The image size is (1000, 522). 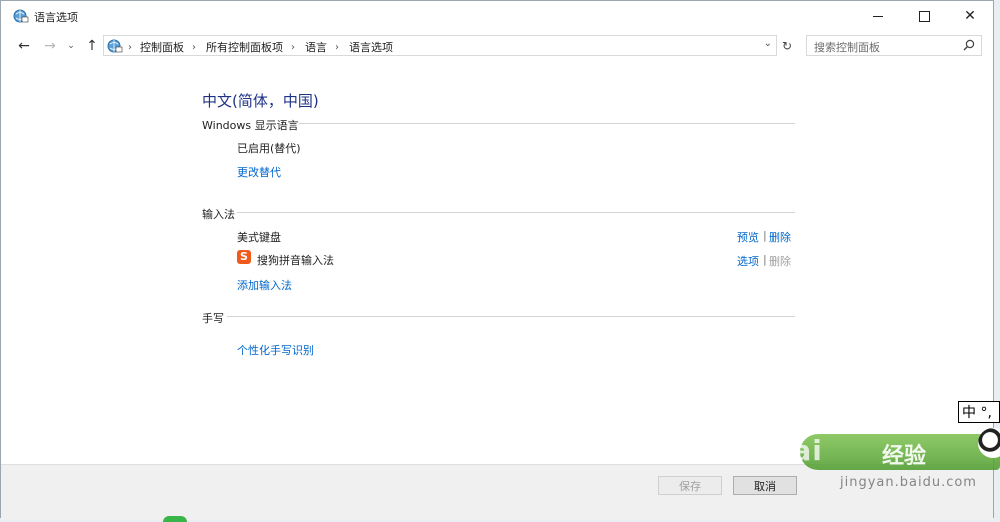 I want to click on options-link: 选项, so click(x=748, y=261).